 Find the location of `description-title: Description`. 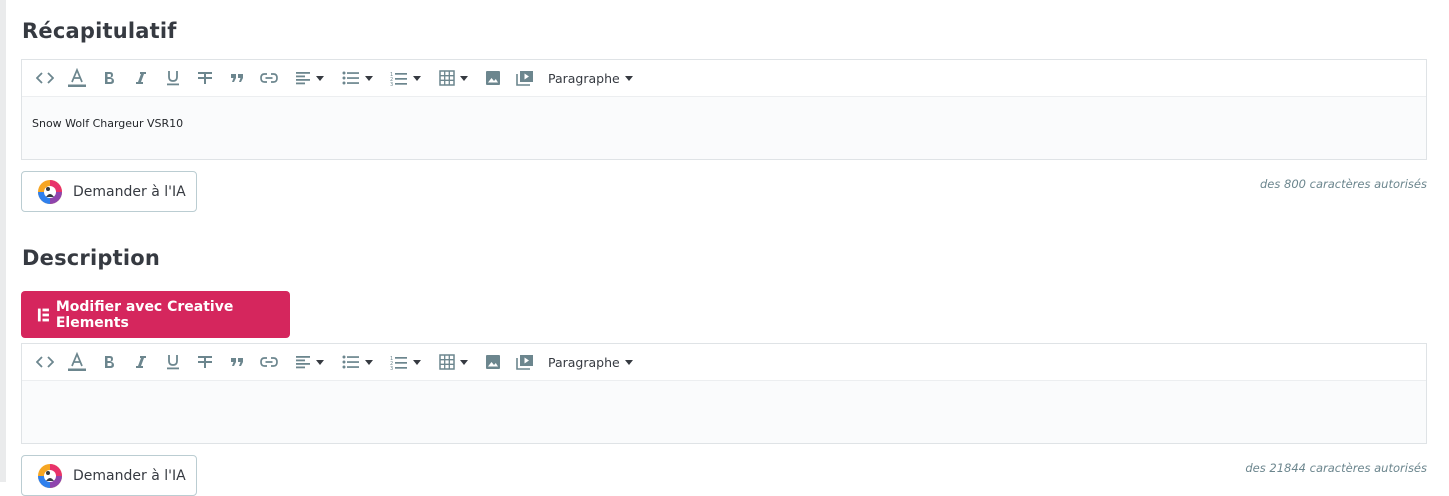

description-title: Description is located at coordinates (91, 258).